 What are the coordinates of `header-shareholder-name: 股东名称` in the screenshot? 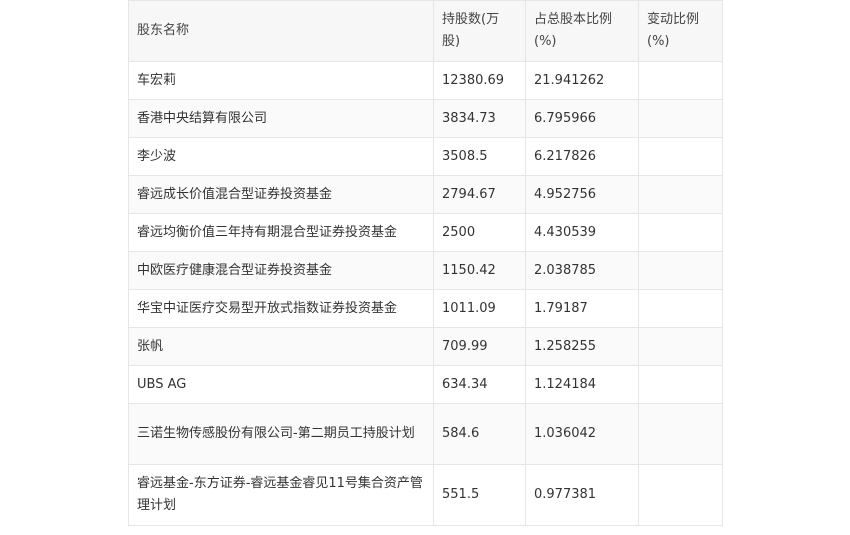 It's located at (281, 31).